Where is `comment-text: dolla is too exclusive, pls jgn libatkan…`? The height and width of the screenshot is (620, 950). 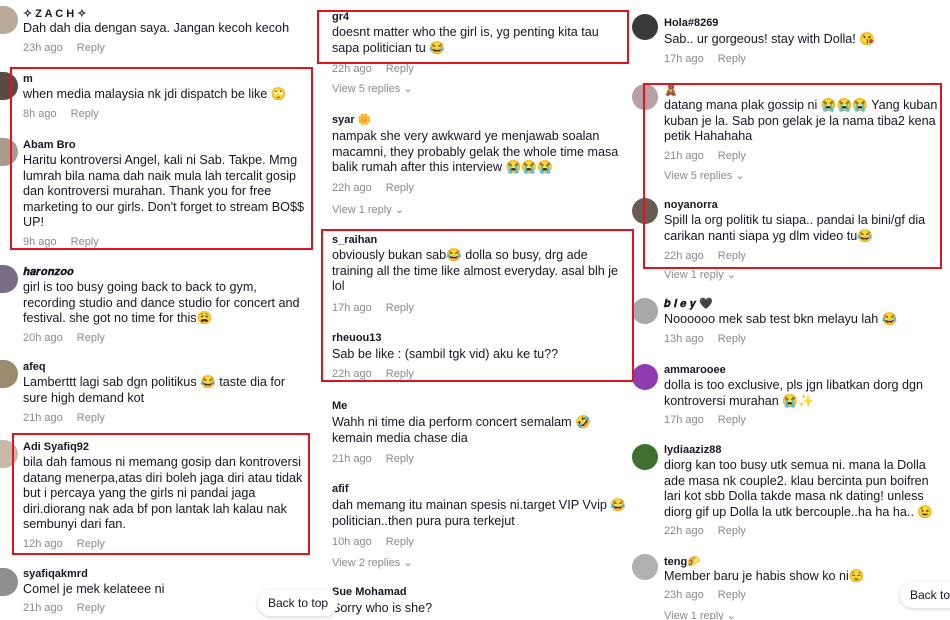 comment-text: dolla is too exclusive, pls jgn libatkan… is located at coordinates (794, 393).